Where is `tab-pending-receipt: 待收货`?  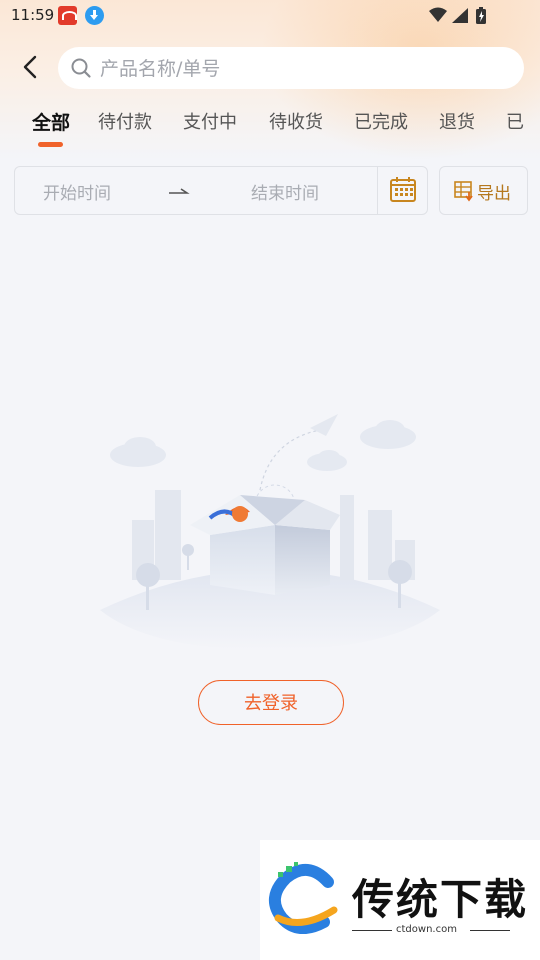
tab-pending-receipt: 待收货 is located at coordinates (296, 121).